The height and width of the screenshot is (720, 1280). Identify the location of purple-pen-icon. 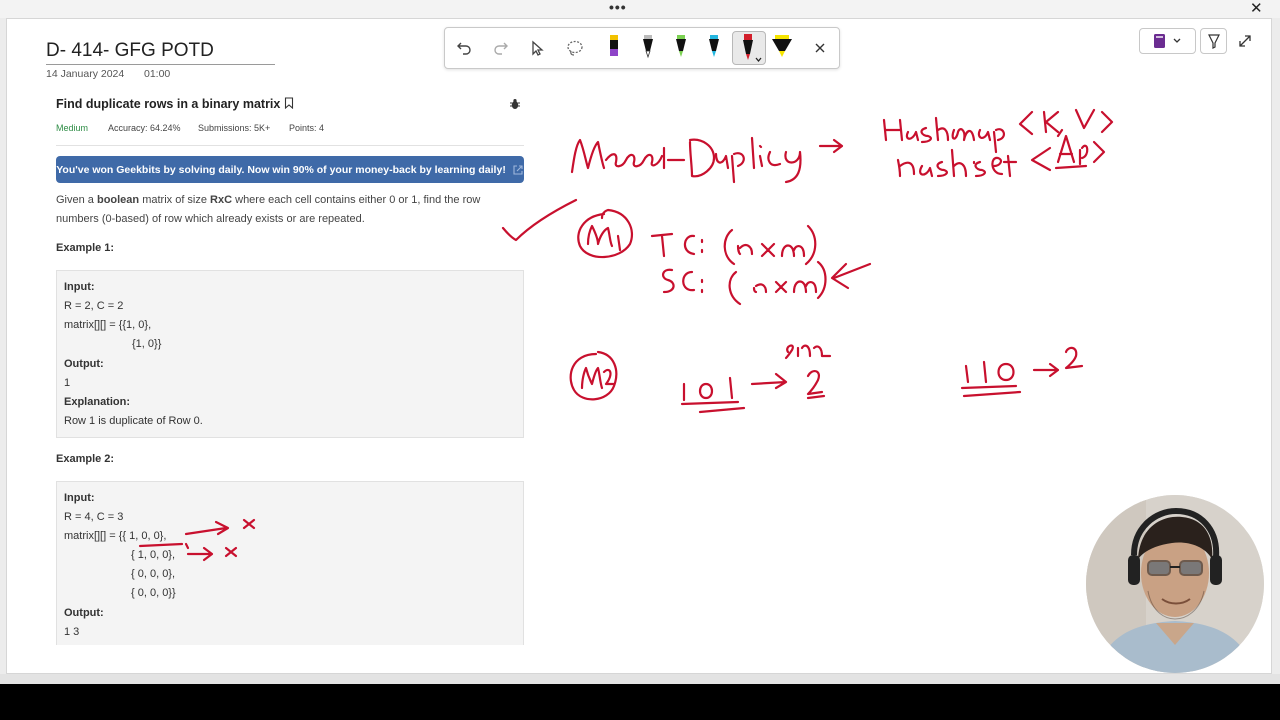
(614, 45).